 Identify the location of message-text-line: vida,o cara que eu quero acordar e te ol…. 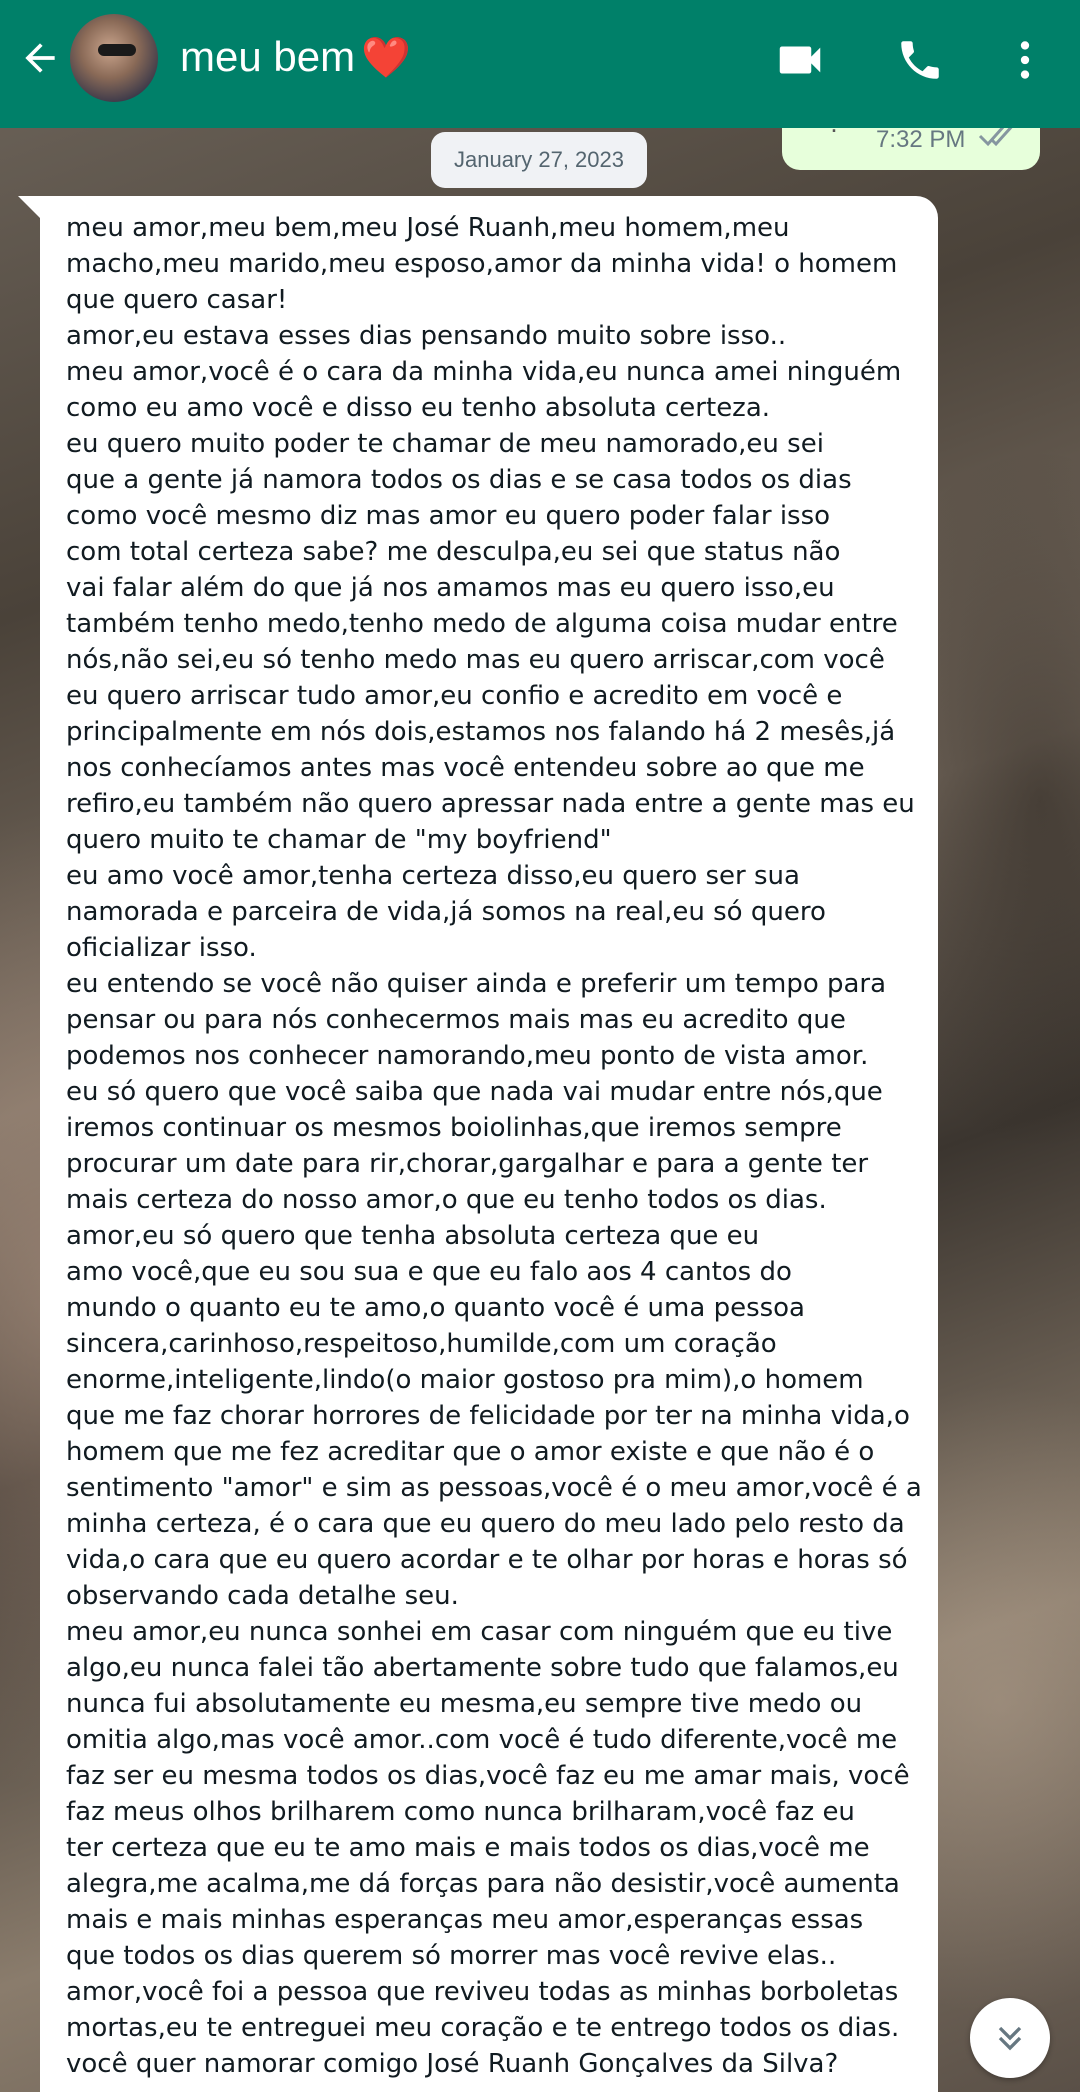
(487, 1560).